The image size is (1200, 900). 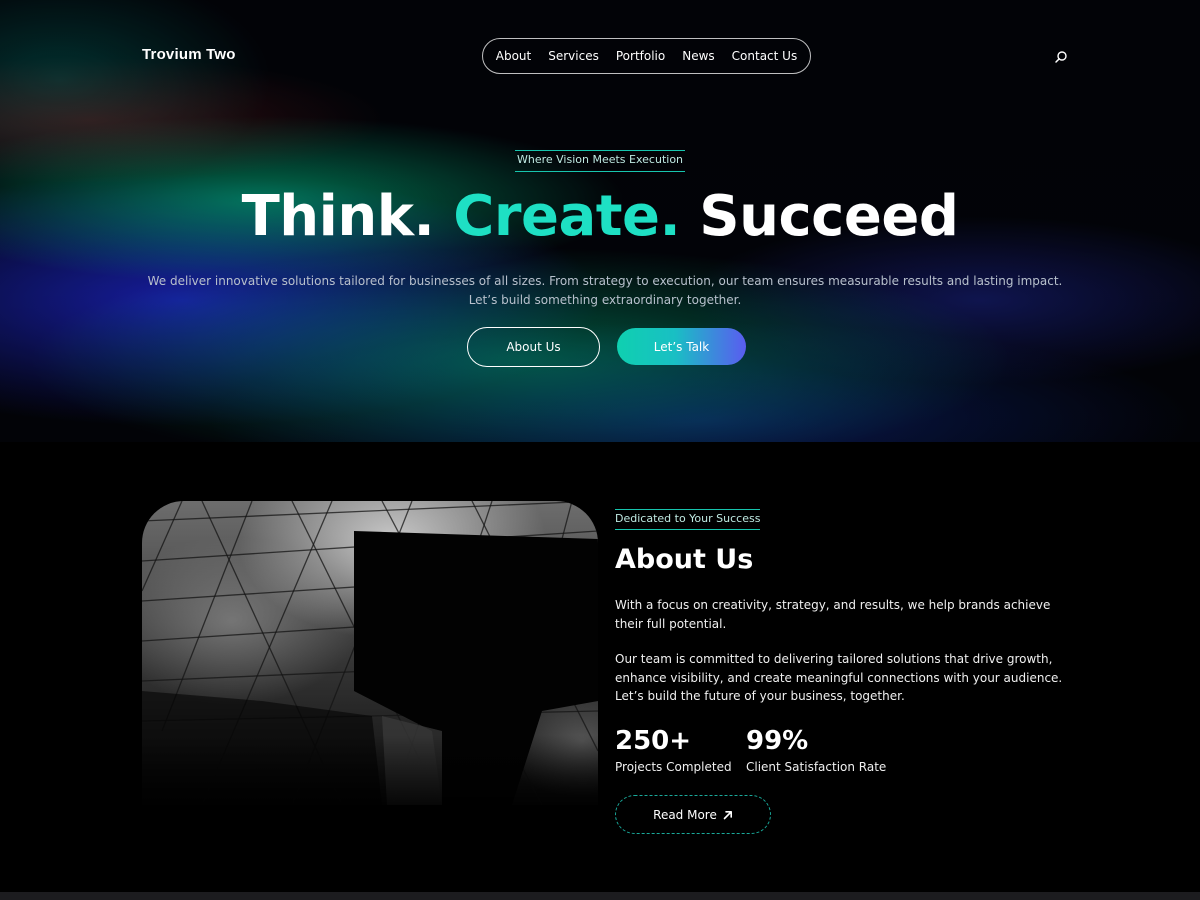 What do you see at coordinates (816, 750) in the screenshot?
I see `stat-satisfaction: 99% Client Satisfaction Rate` at bounding box center [816, 750].